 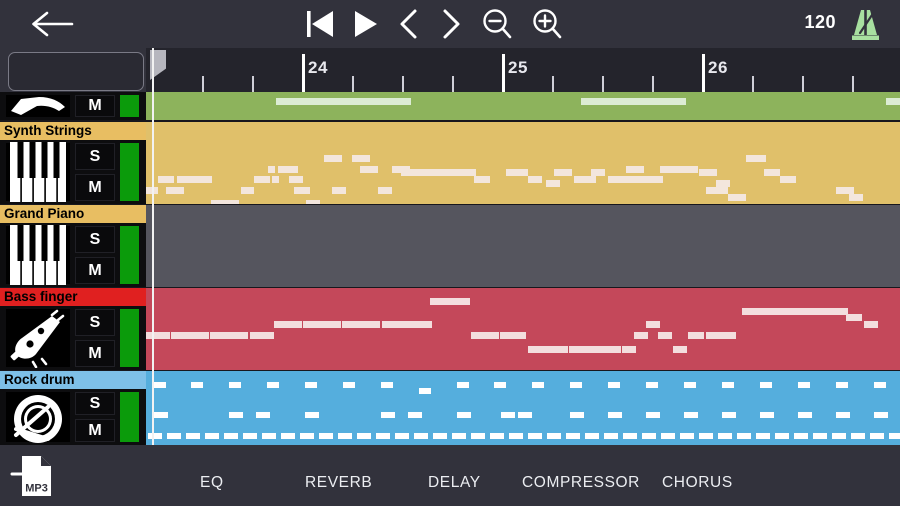 What do you see at coordinates (76, 71) in the screenshot?
I see `project-name-input` at bounding box center [76, 71].